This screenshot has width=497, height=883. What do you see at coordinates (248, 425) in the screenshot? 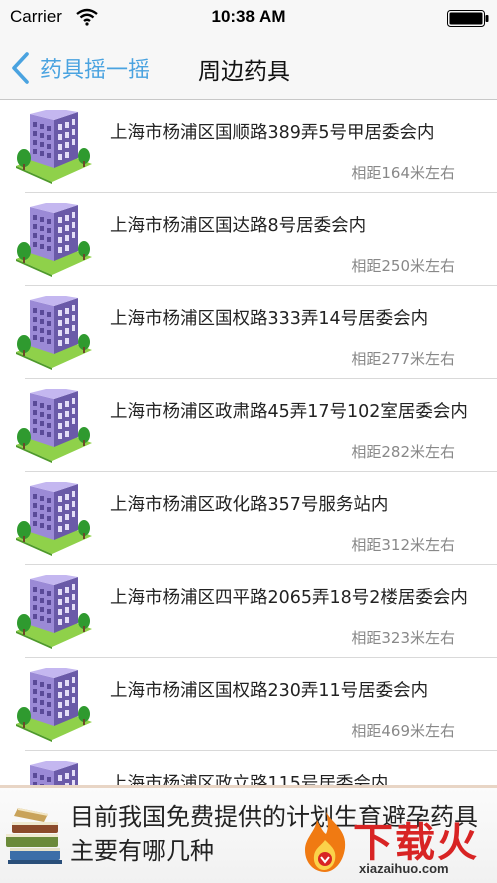
I see `list-item: 上海市杨浦区政肃路45弄17号102室居委会内 相距282米左右` at bounding box center [248, 425].